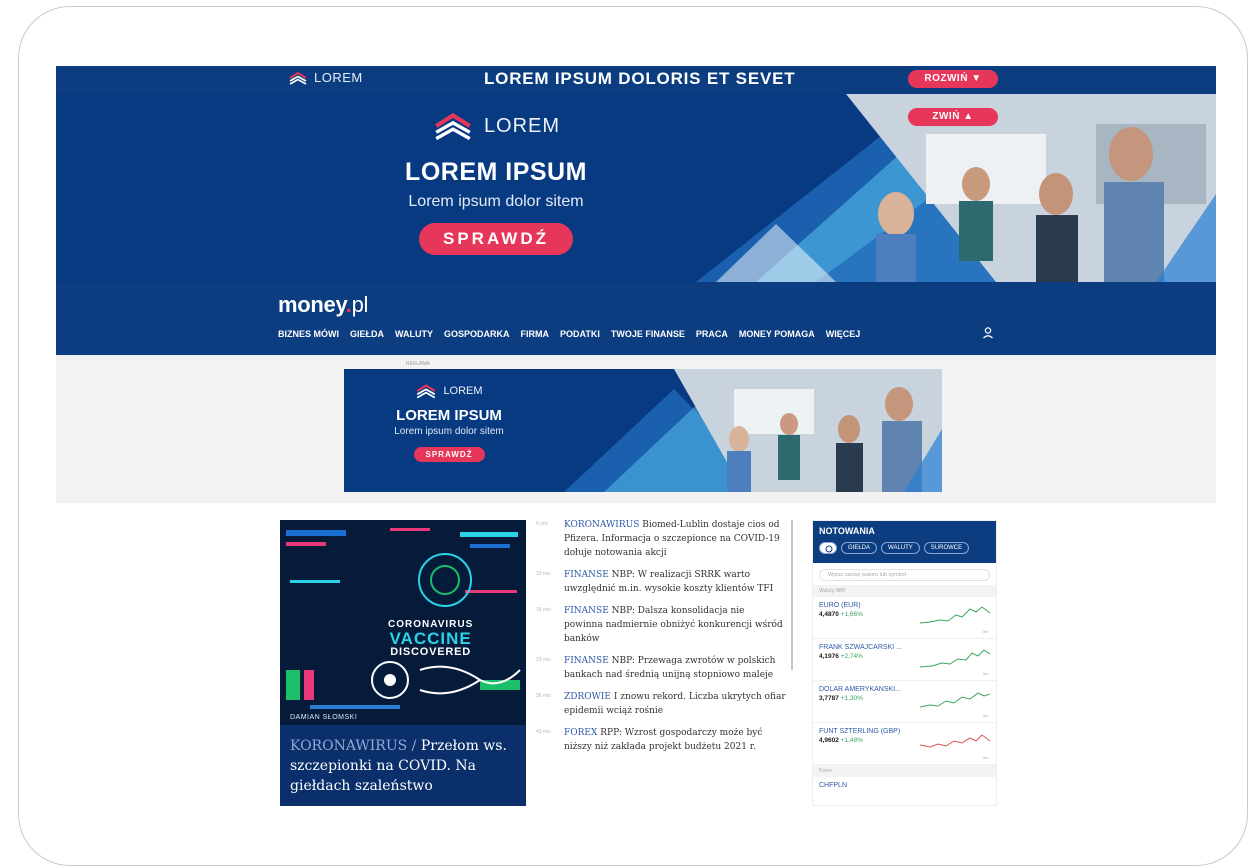 Image resolution: width=1248 pixels, height=866 pixels. Describe the element at coordinates (587, 697) in the screenshot. I see `news-category: ZDROWIE` at that location.